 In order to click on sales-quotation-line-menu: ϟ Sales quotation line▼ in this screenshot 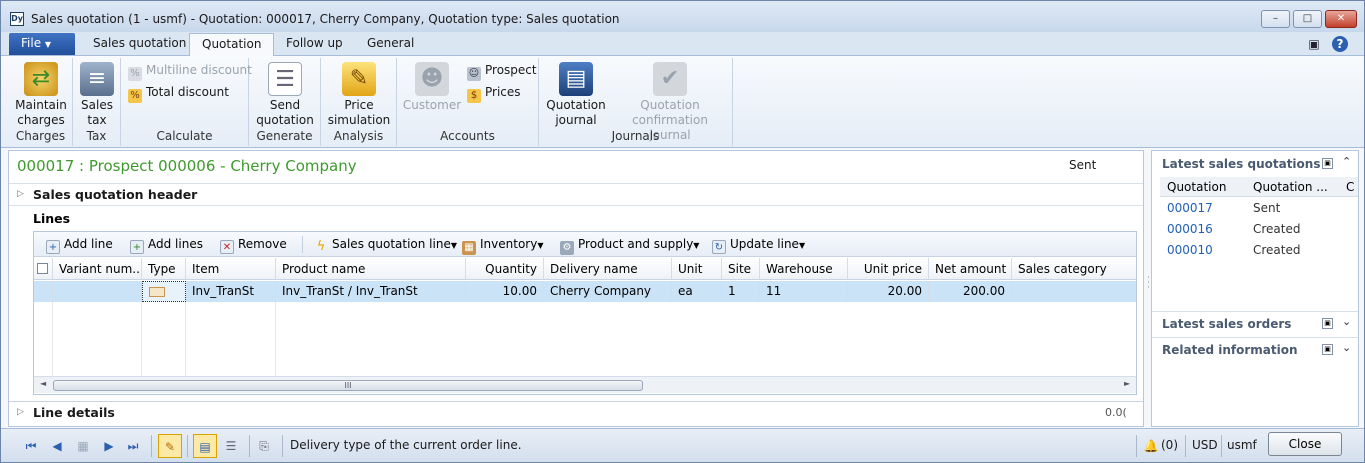, I will do `click(385, 245)`.